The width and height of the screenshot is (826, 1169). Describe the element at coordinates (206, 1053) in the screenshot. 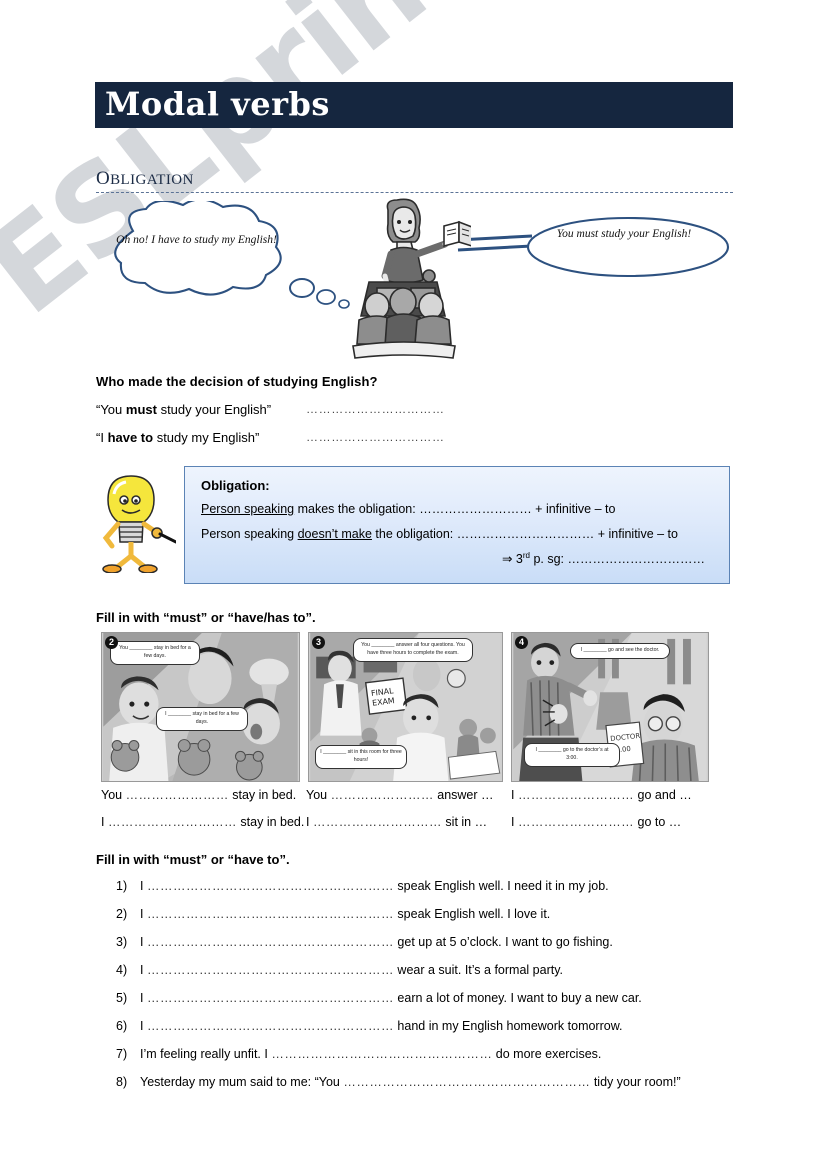

I see `item-pre: I’m feeling really unfit. I` at that location.